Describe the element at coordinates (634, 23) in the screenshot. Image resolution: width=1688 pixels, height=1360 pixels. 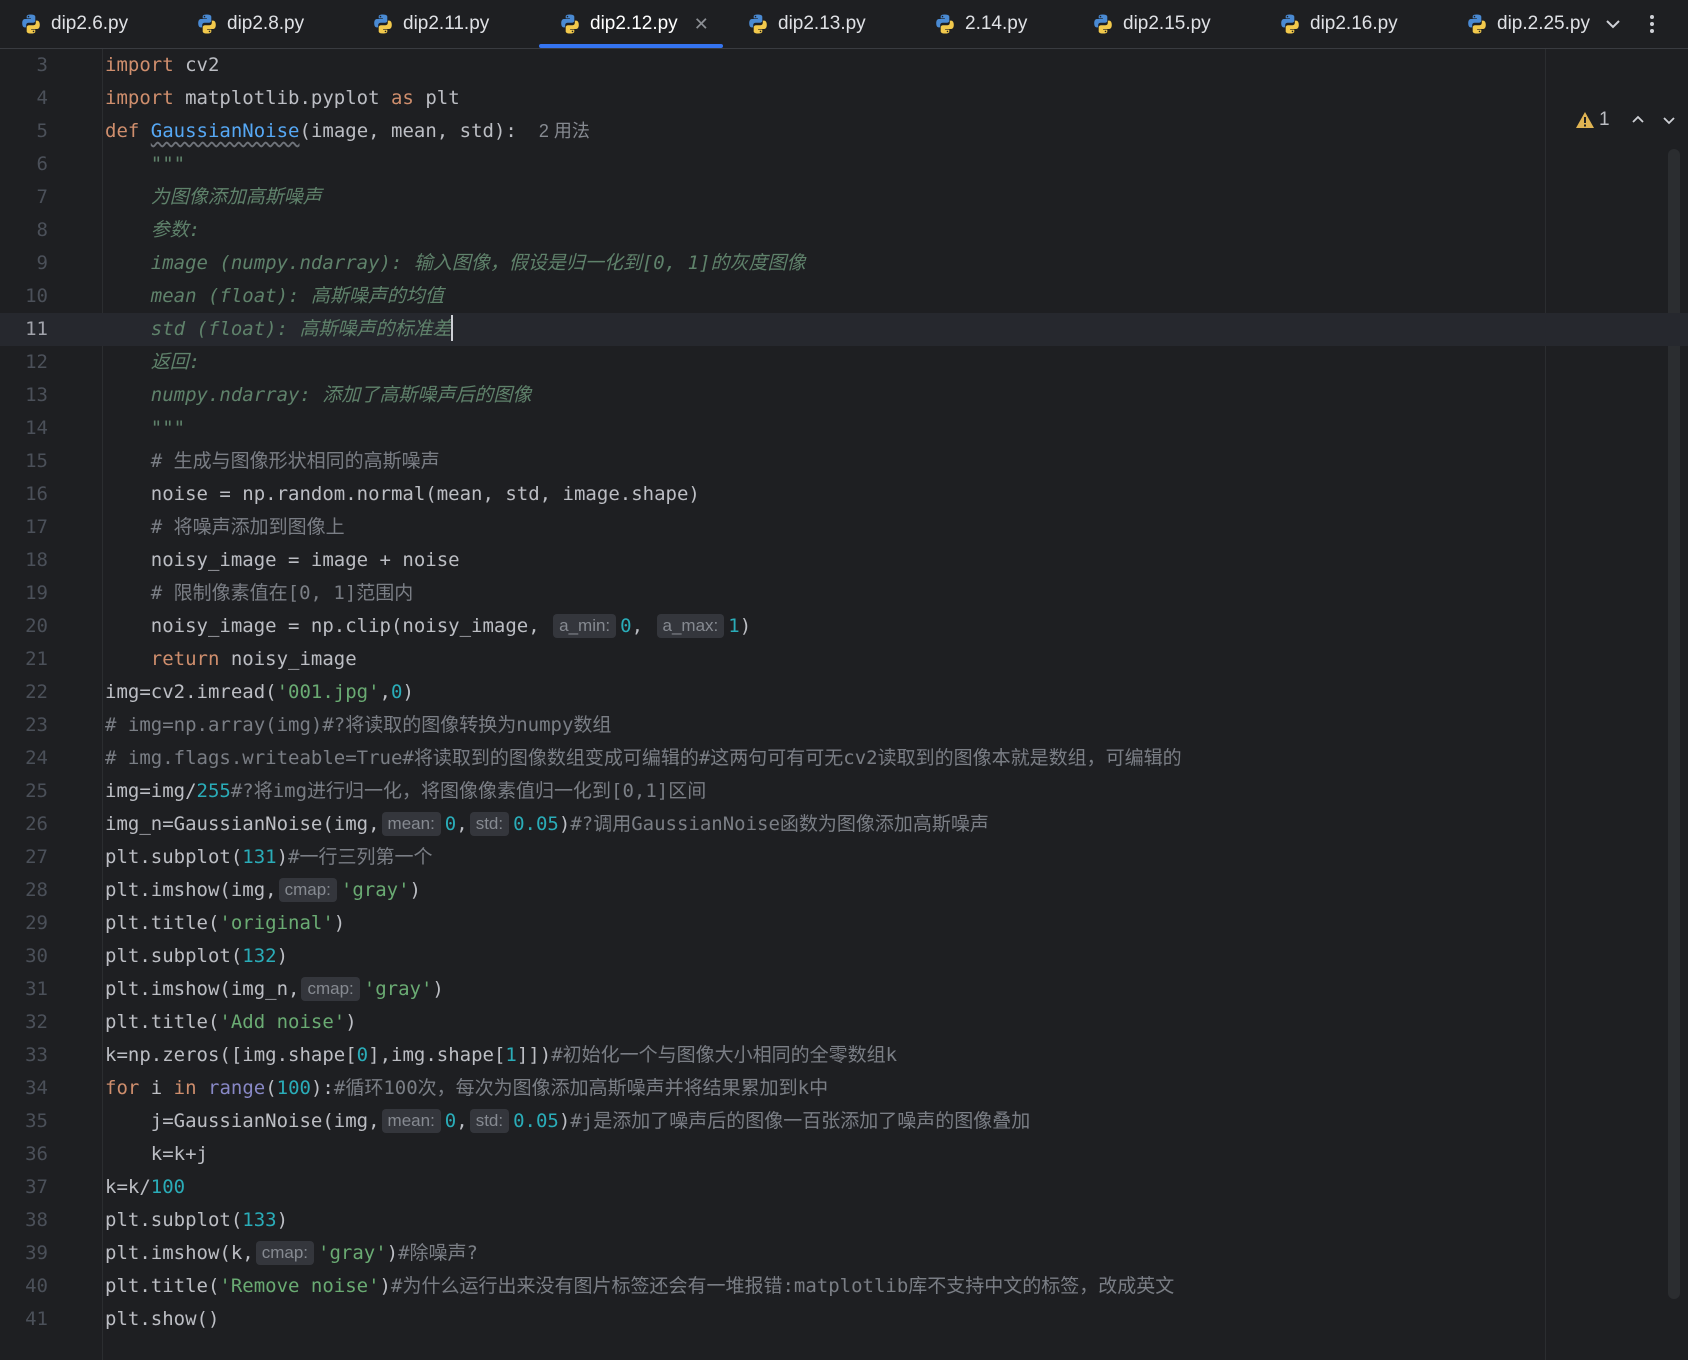
I see `tab-label: dip2.12.py` at that location.